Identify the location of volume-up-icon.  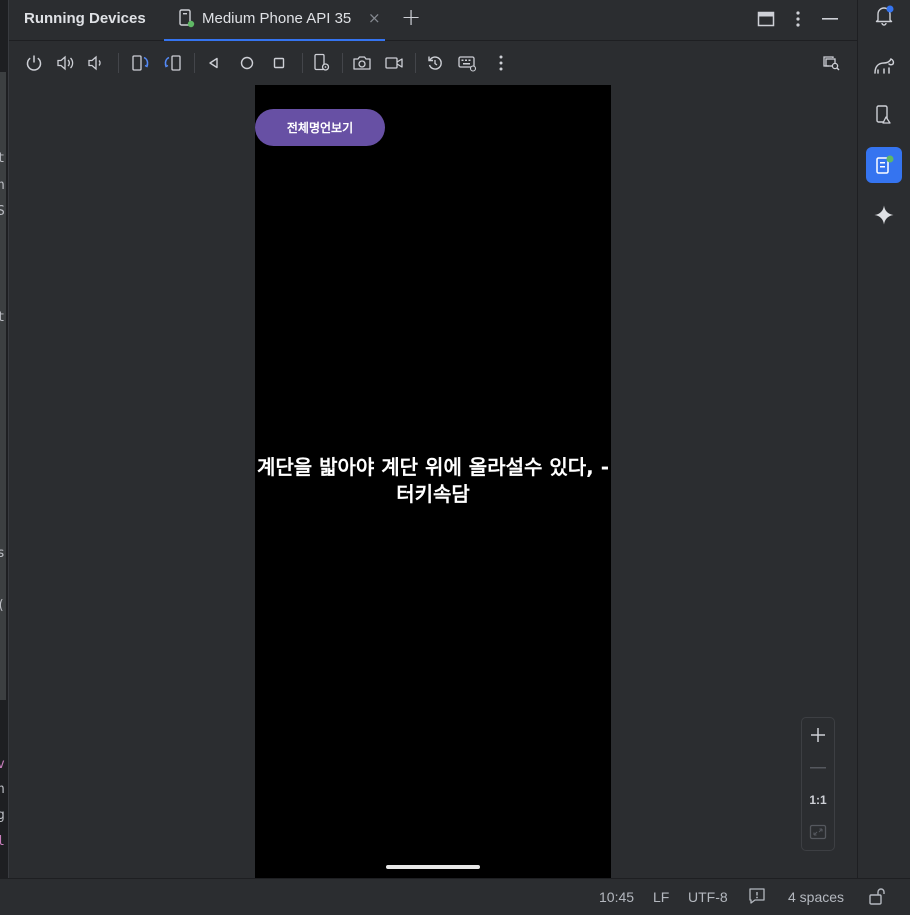
(66, 63).